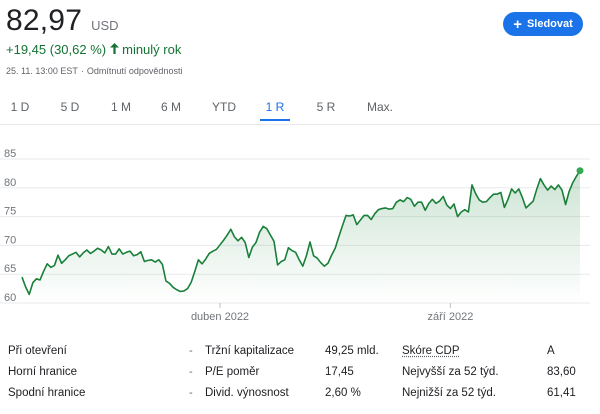 This screenshot has width=600, height=414. What do you see at coordinates (517, 24) in the screenshot?
I see `plus-icon: +` at bounding box center [517, 24].